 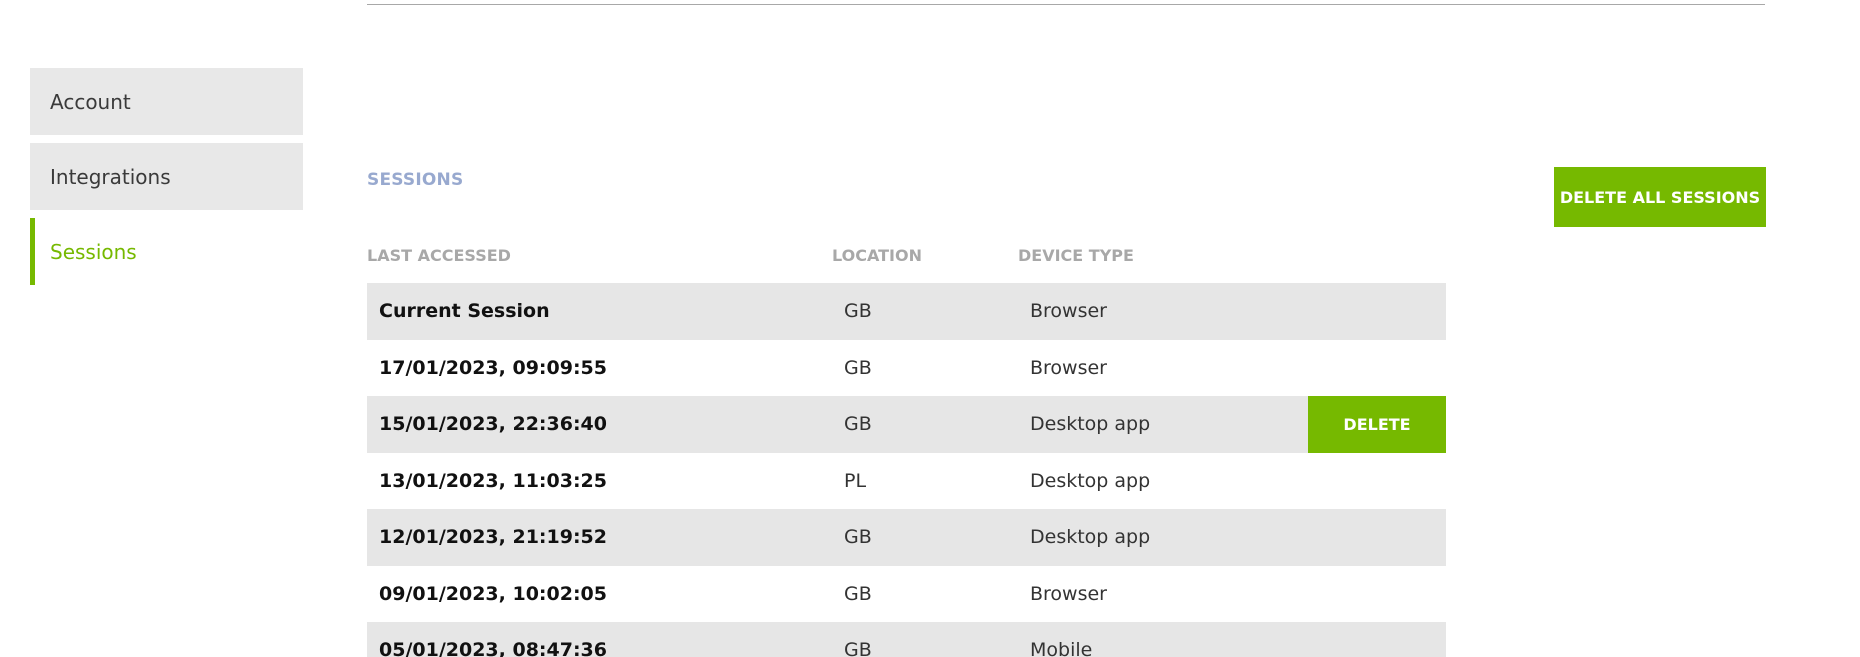 I want to click on last-accessed-cell: 12/01/2023, 21:19:52, so click(x=493, y=537).